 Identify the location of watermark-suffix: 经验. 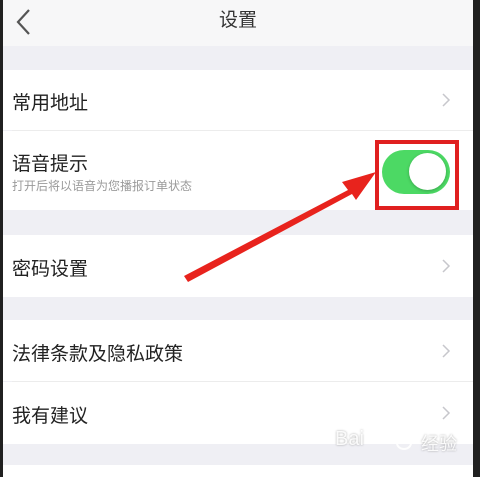
(439, 444).